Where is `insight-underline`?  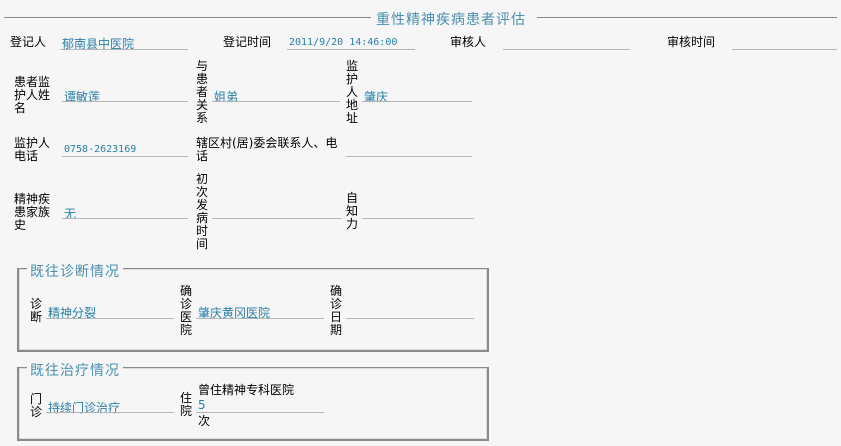
insight-underline is located at coordinates (418, 218).